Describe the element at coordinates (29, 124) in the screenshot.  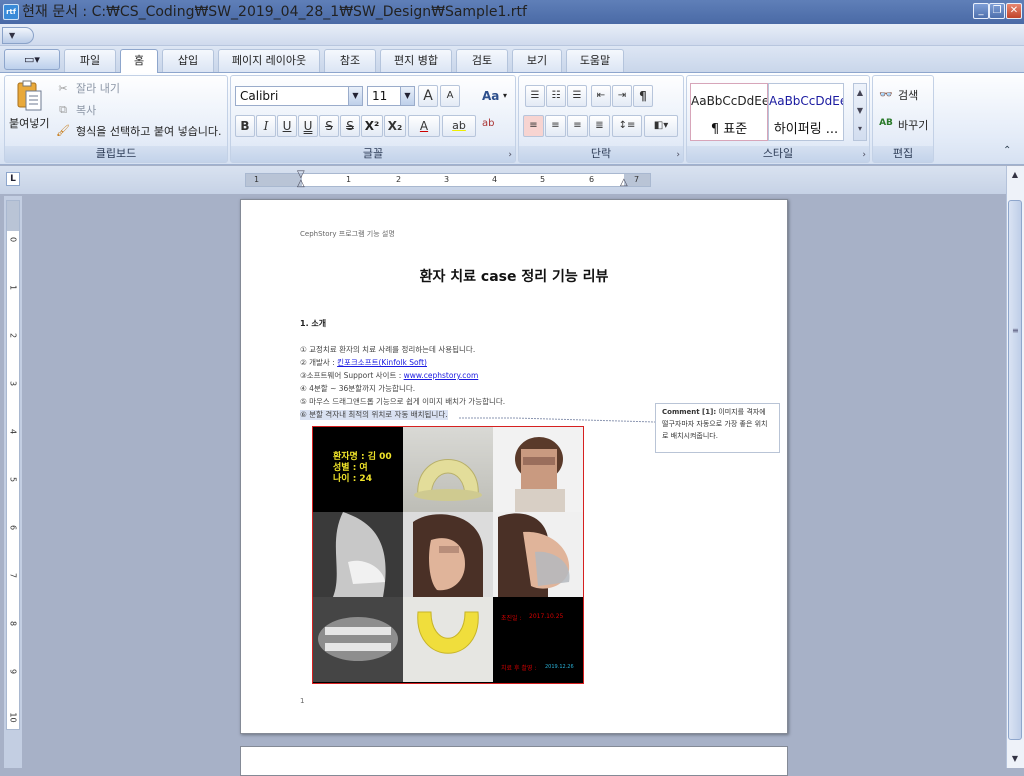
I see `paste-button: 붙여넣기` at that location.